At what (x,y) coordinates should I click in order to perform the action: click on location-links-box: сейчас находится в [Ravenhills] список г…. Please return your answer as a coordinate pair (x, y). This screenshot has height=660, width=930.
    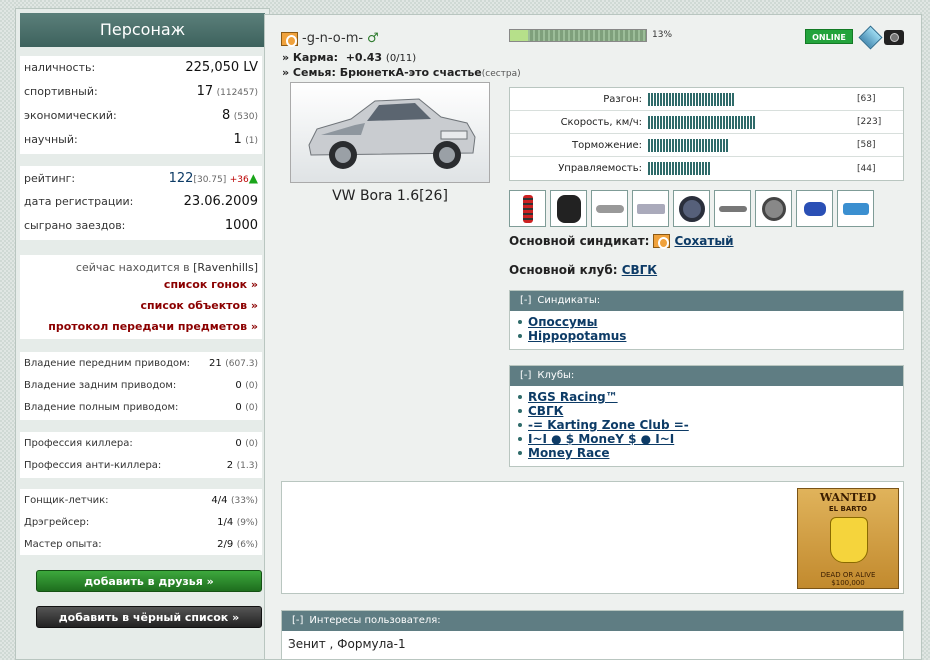
    Looking at the image, I should click on (141, 297).